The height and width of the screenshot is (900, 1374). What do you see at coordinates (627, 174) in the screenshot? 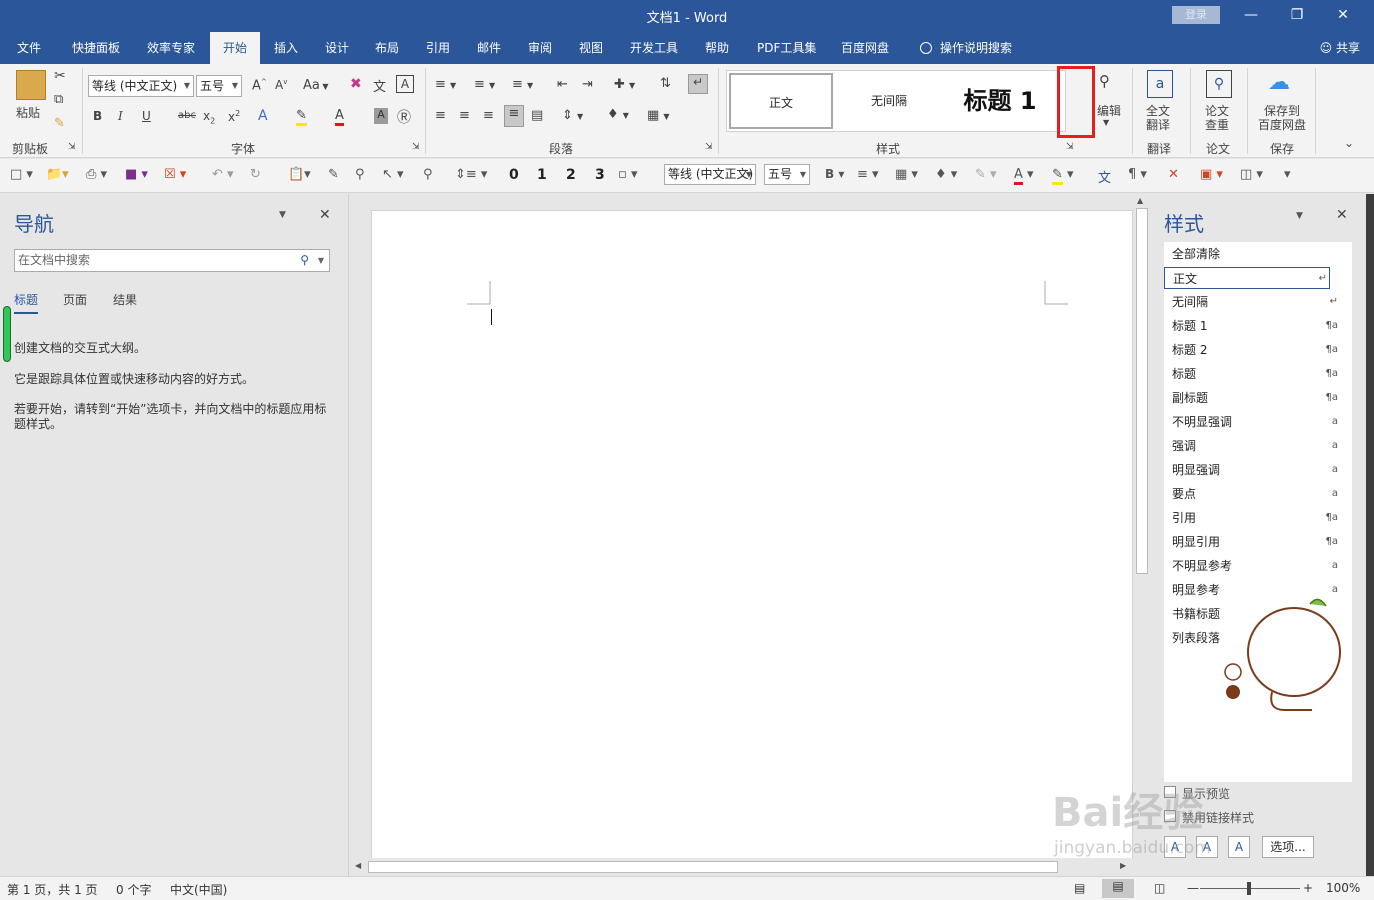
I see `page-icon: ▫ ▾` at bounding box center [627, 174].